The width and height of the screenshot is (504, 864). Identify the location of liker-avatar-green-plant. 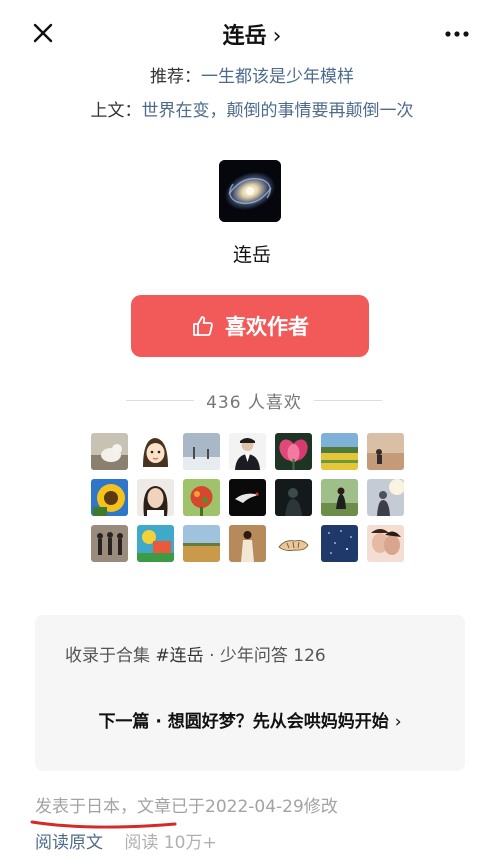
(201, 497).